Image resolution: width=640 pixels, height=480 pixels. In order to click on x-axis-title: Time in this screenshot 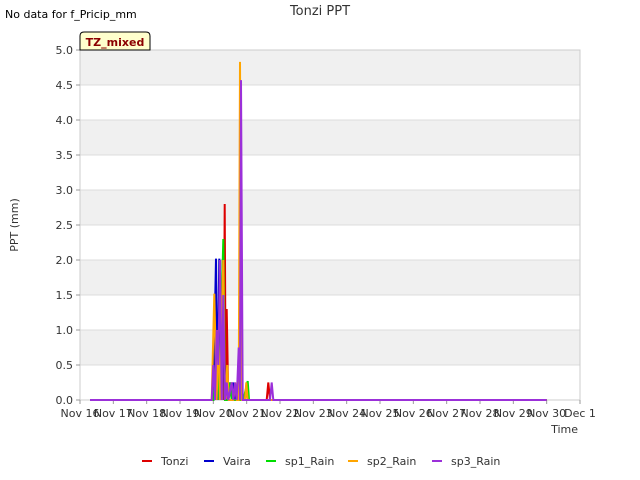, I will do `click(564, 429)`.